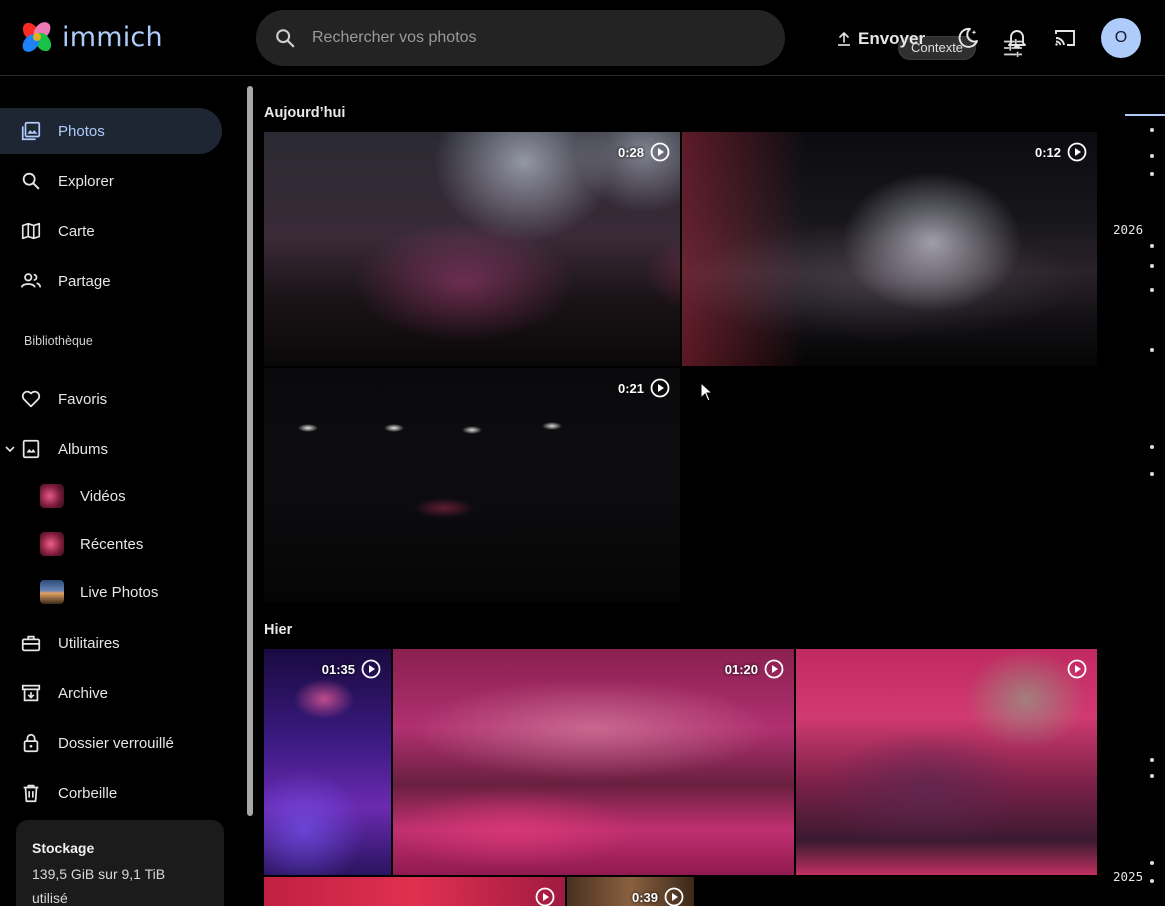 Image resolution: width=1165 pixels, height=906 pixels. I want to click on storage-title: Stockage, so click(63, 848).